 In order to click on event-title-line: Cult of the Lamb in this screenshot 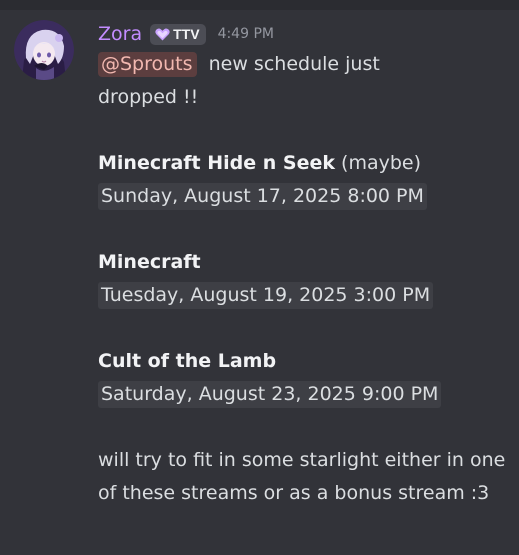, I will do `click(303, 361)`.